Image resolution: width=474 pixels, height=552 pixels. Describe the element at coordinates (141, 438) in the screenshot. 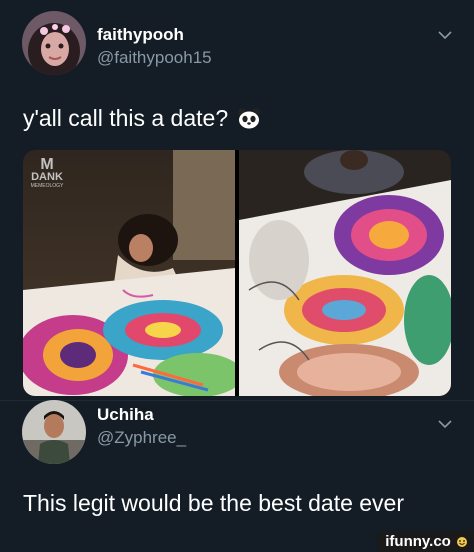

I see `user-handle: @Zyphree_` at that location.